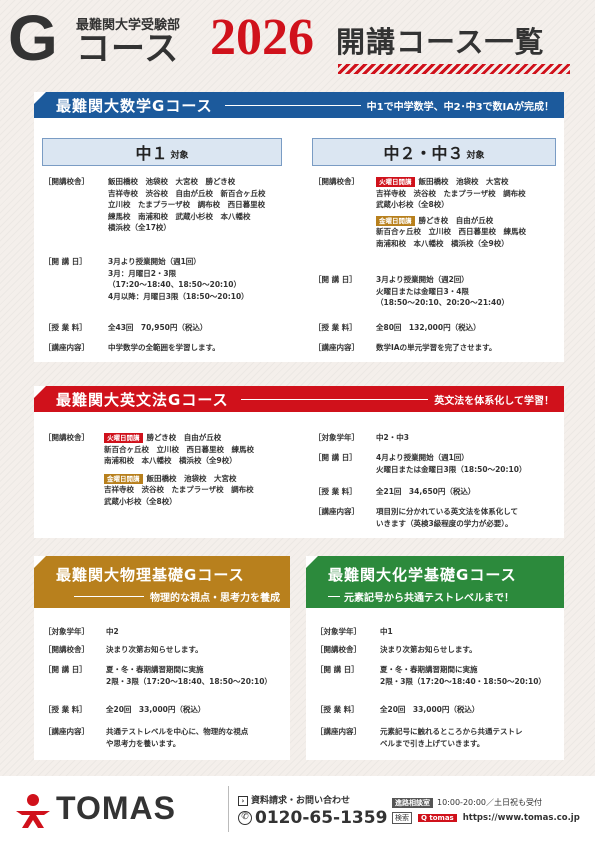 Image resolution: width=595 pixels, height=842 pixels. I want to click on search-bar: 検索 Q tomas https://www.tomas.co.jp, so click(486, 818).